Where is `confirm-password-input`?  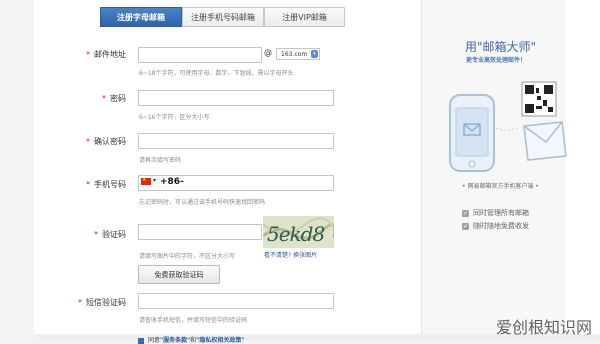
confirm-password-input is located at coordinates (236, 141).